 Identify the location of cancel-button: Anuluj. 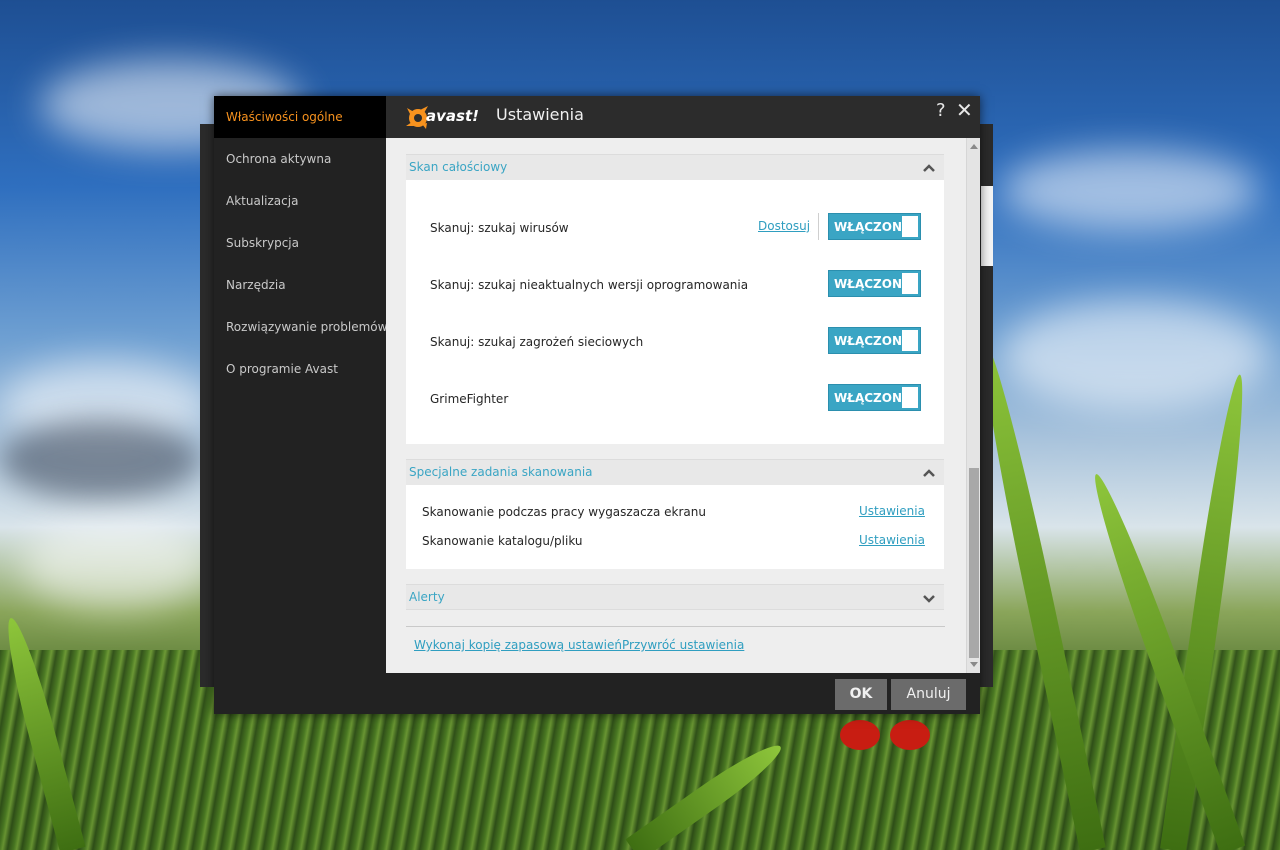
(928, 694).